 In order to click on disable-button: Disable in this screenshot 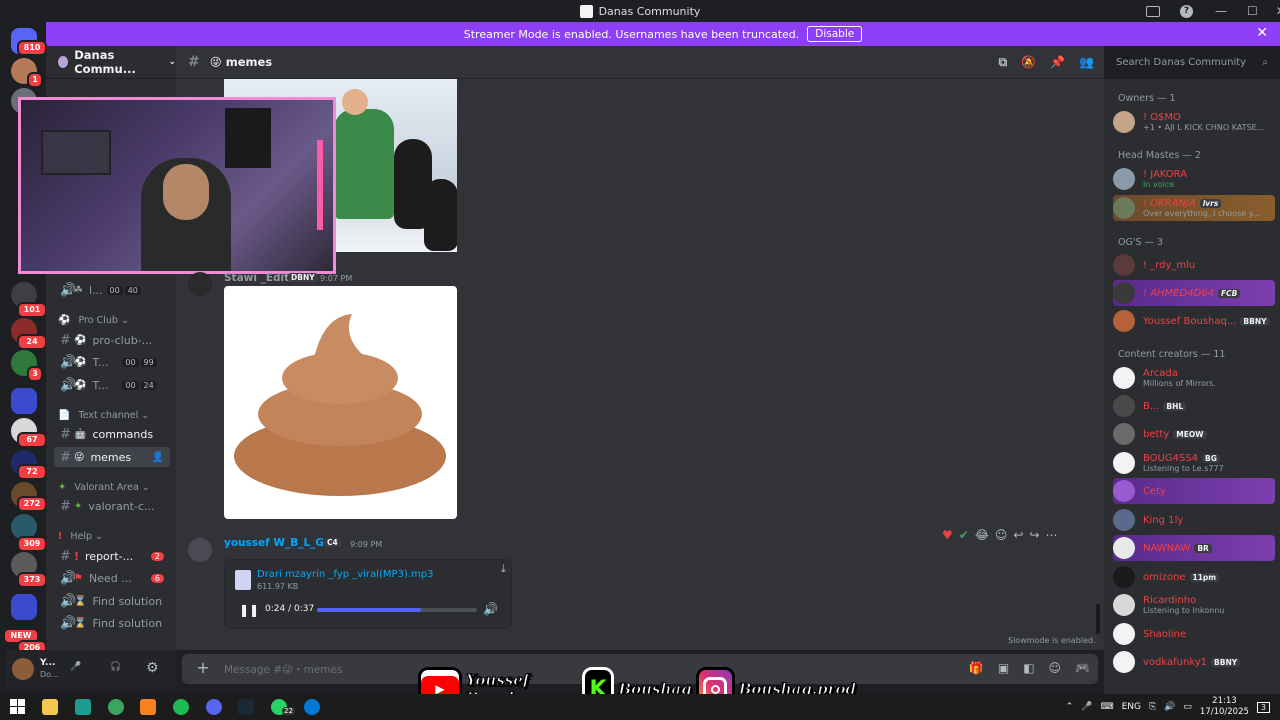, I will do `click(835, 34)`.